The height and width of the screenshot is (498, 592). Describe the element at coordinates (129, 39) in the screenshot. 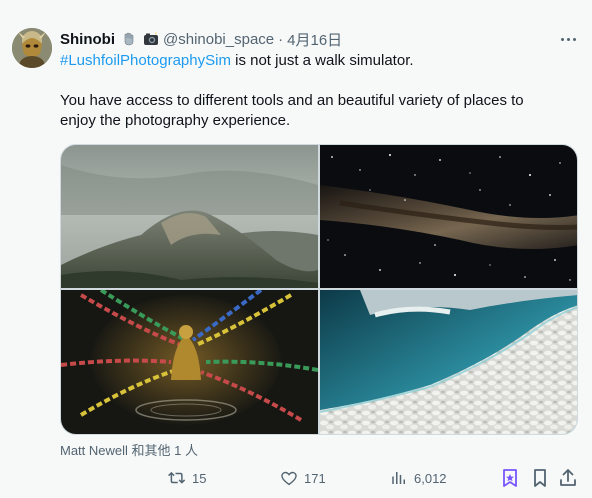

I see `palm-raised-emoji-icon` at that location.